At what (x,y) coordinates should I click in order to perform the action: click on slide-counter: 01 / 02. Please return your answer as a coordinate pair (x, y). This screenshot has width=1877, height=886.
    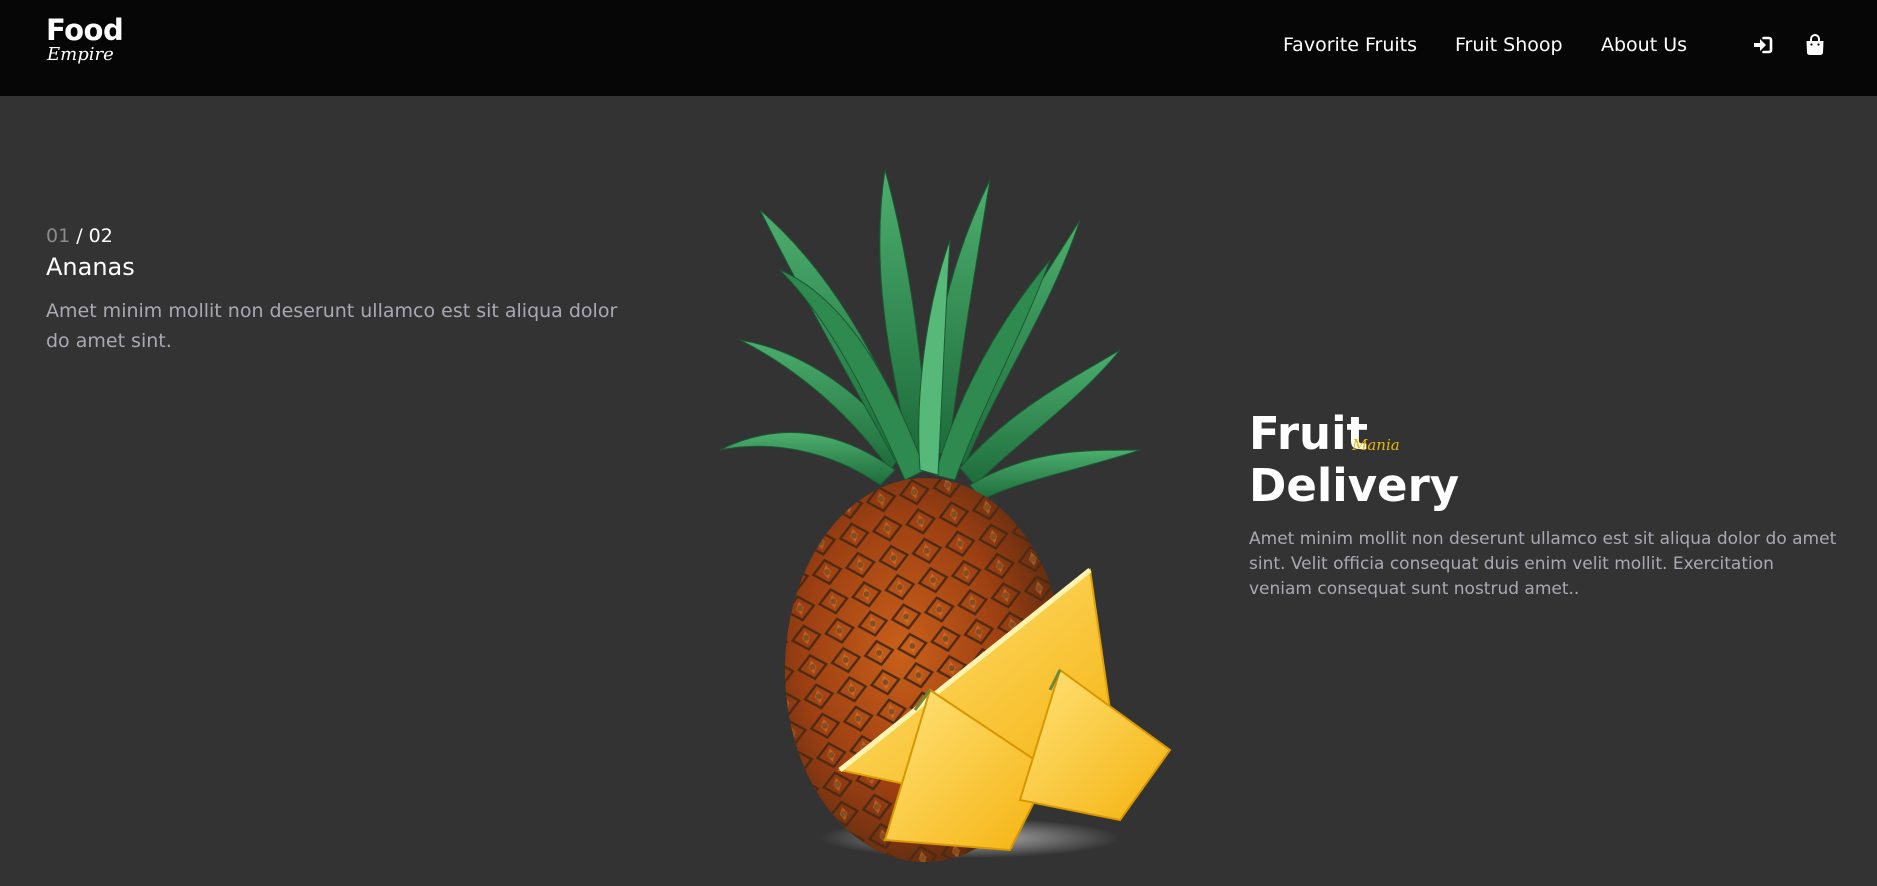
    Looking at the image, I should click on (79, 236).